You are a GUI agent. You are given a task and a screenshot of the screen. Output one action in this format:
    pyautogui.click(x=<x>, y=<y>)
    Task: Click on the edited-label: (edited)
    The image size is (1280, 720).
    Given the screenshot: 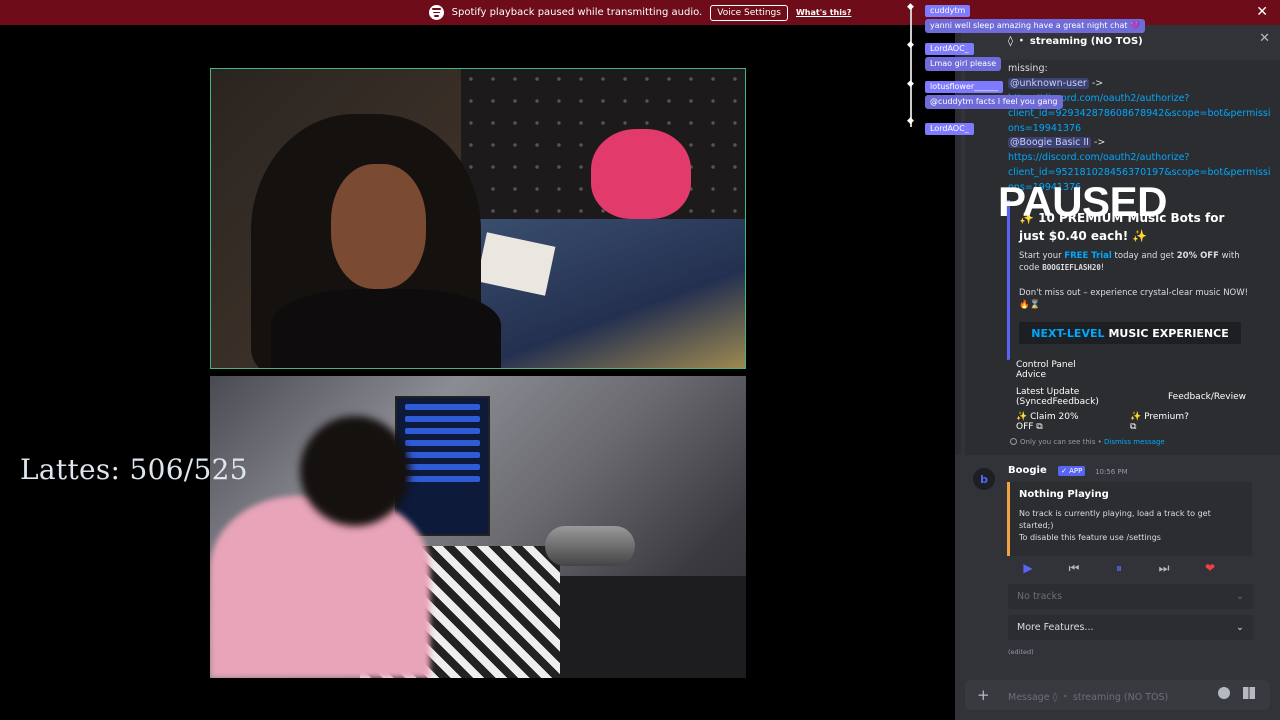 What is the action you would take?
    pyautogui.click(x=1021, y=652)
    